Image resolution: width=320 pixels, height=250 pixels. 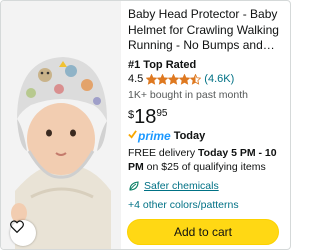 I want to click on prime-row: prime Today, so click(x=208, y=136).